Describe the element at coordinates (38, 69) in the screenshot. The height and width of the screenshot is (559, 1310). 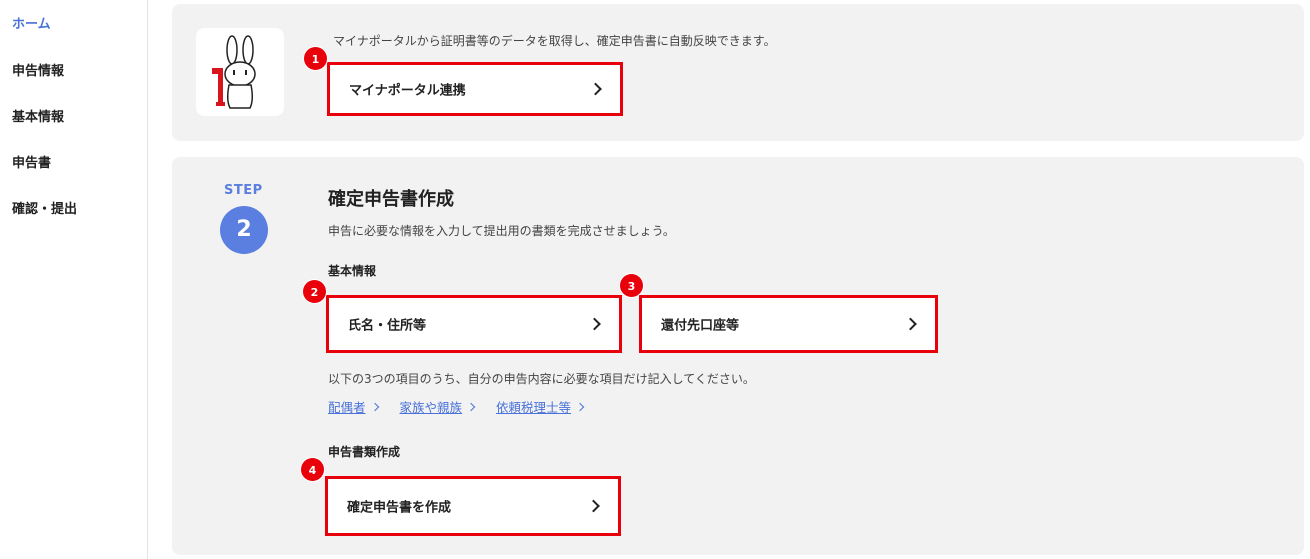
I see `sidebar-item-declaration-info: 申告情報` at that location.